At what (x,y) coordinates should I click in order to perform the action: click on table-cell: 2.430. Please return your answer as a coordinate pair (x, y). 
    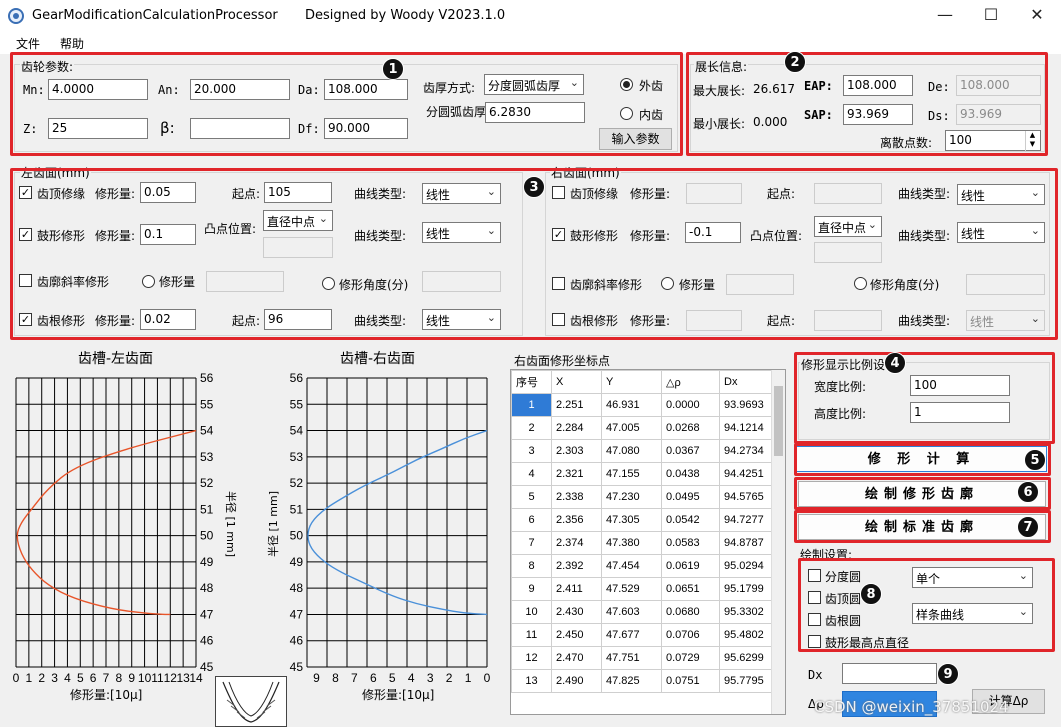
    Looking at the image, I should click on (576, 612).